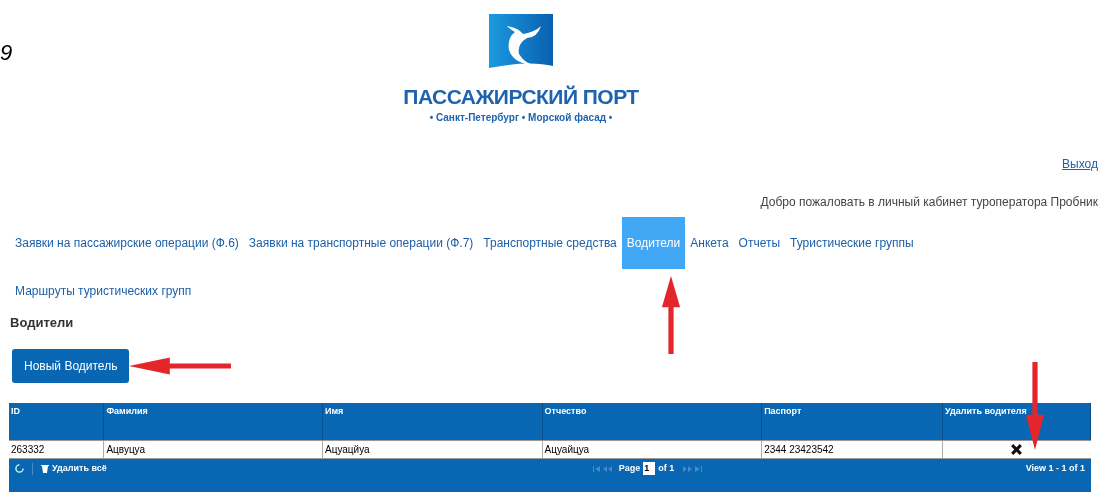  What do you see at coordinates (19, 469) in the screenshot?
I see `refresh-icon` at bounding box center [19, 469].